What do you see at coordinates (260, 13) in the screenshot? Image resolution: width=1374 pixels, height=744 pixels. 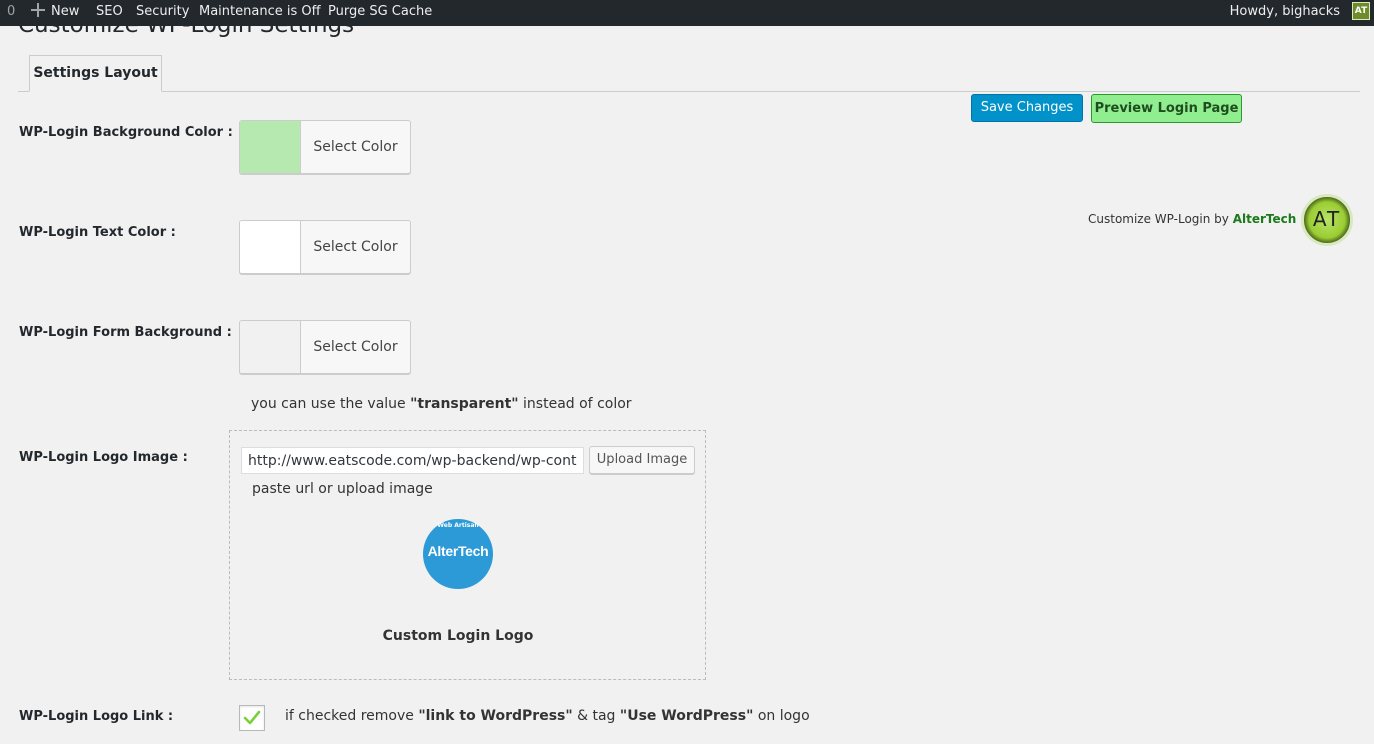 I see `maintenance-status: Maintenance is Off` at bounding box center [260, 13].